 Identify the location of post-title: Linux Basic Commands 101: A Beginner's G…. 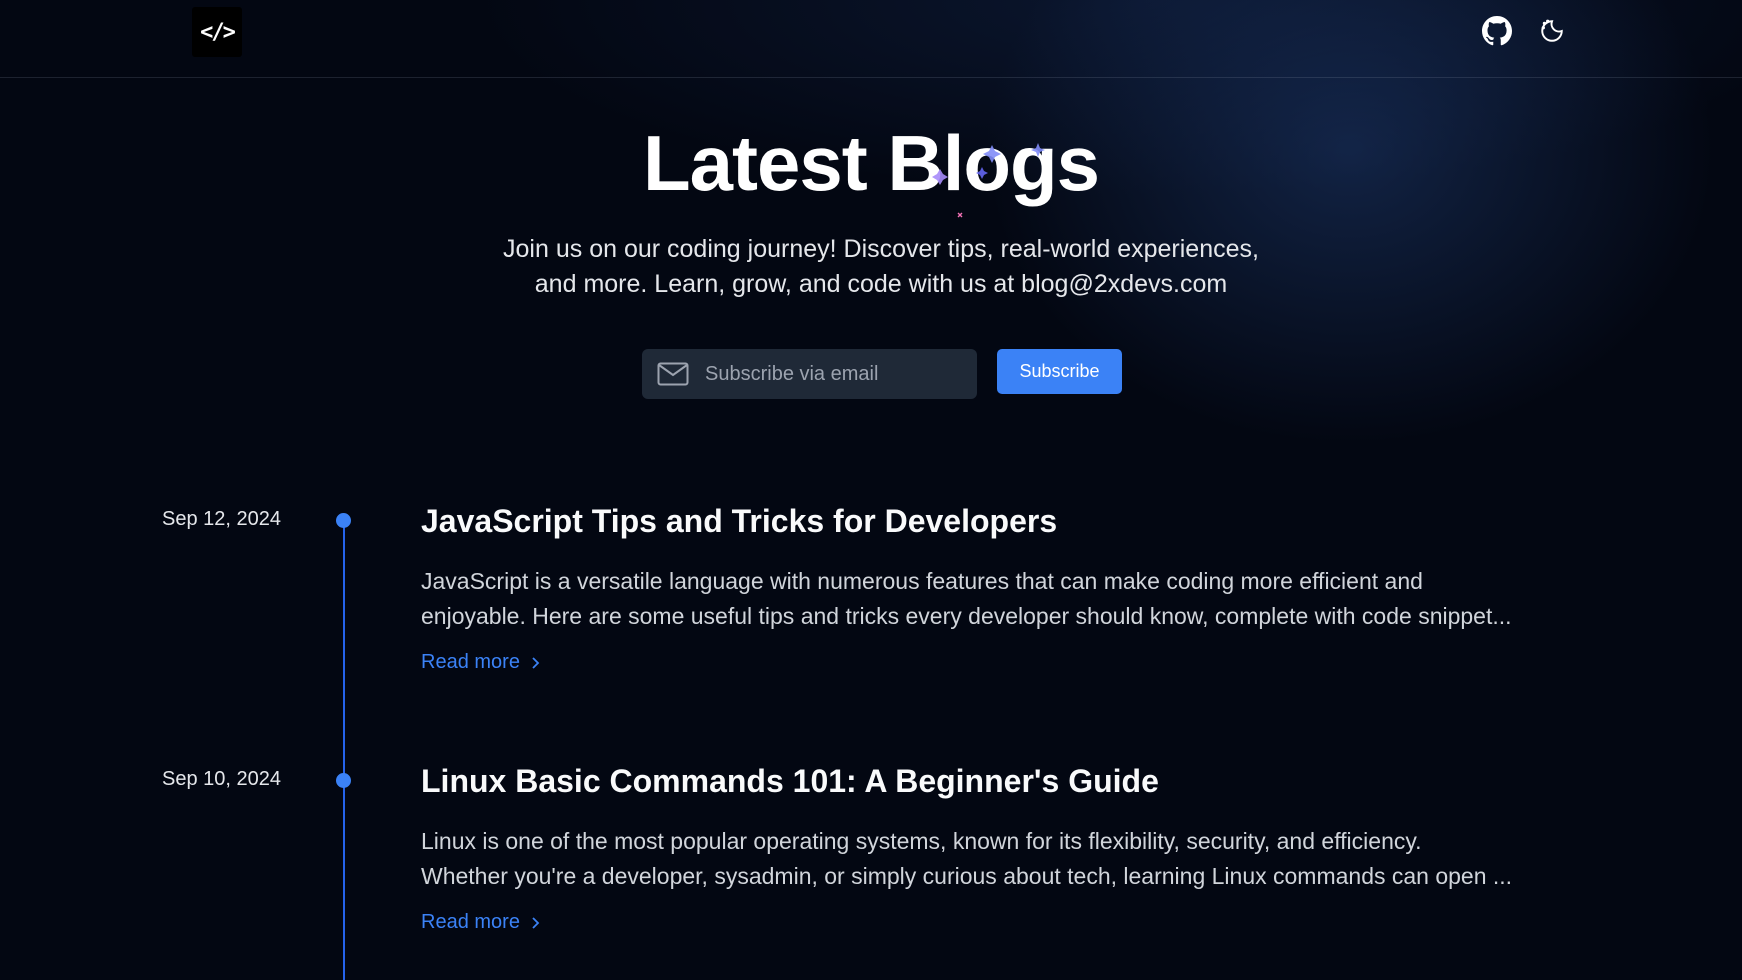
(790, 781).